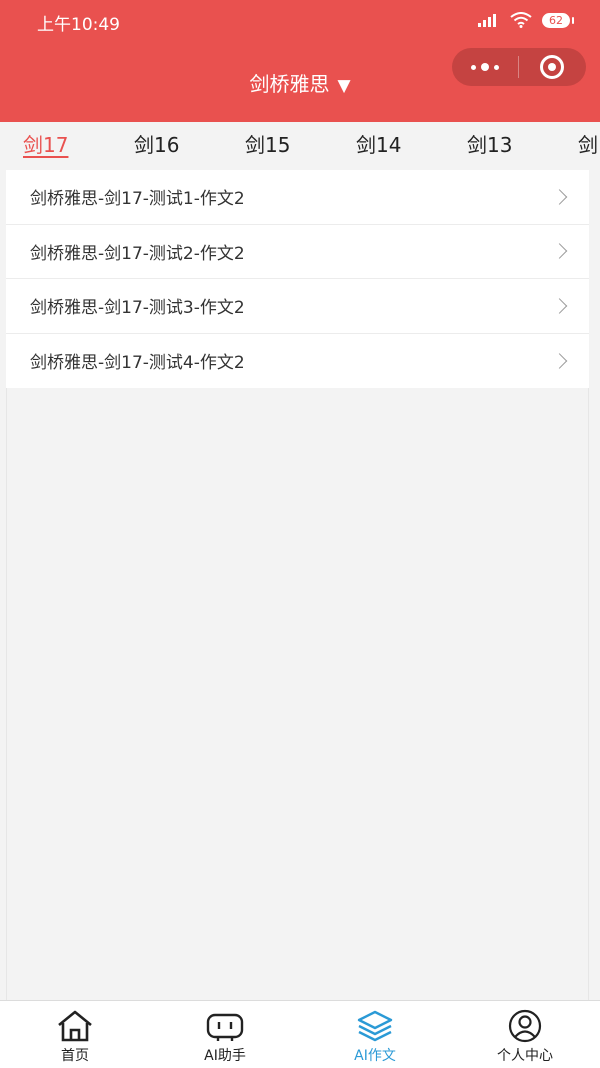  What do you see at coordinates (156, 145) in the screenshot?
I see `tab-jian16: 剑16` at bounding box center [156, 145].